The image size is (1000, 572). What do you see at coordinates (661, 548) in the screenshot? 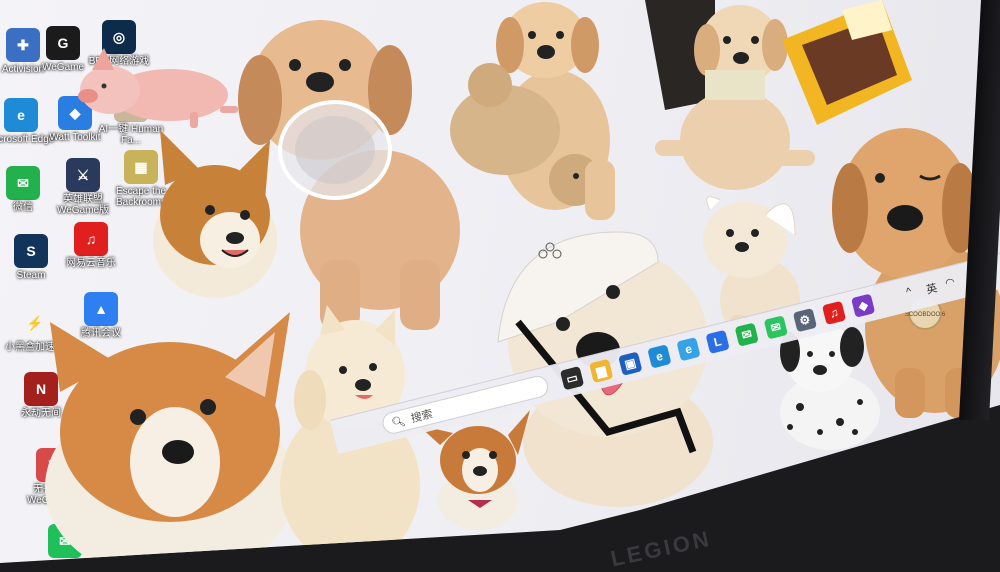
I see `monitor-brand-logo: LEGION` at bounding box center [661, 548].